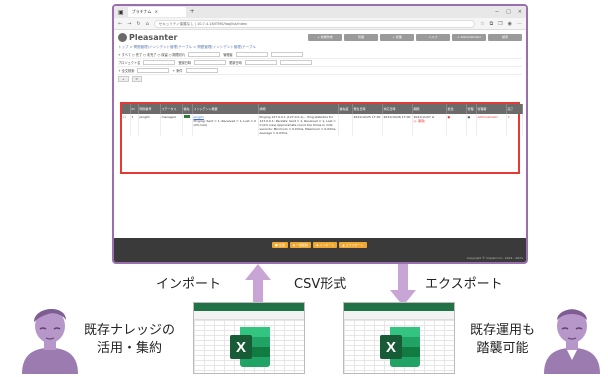 The image size is (608, 377). What do you see at coordinates (149, 125) in the screenshot?
I see `row-number: ping01` at bounding box center [149, 125].